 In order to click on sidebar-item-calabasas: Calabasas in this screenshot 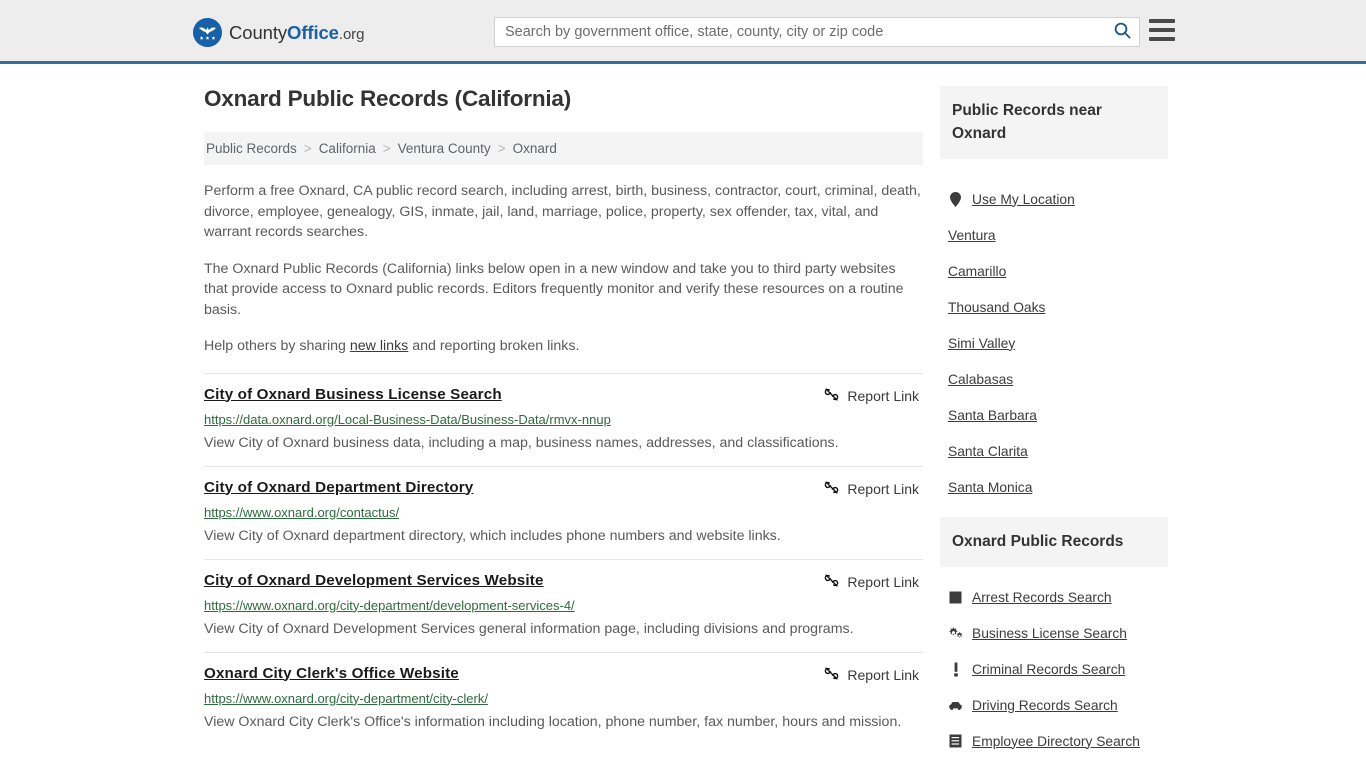, I will do `click(1054, 379)`.